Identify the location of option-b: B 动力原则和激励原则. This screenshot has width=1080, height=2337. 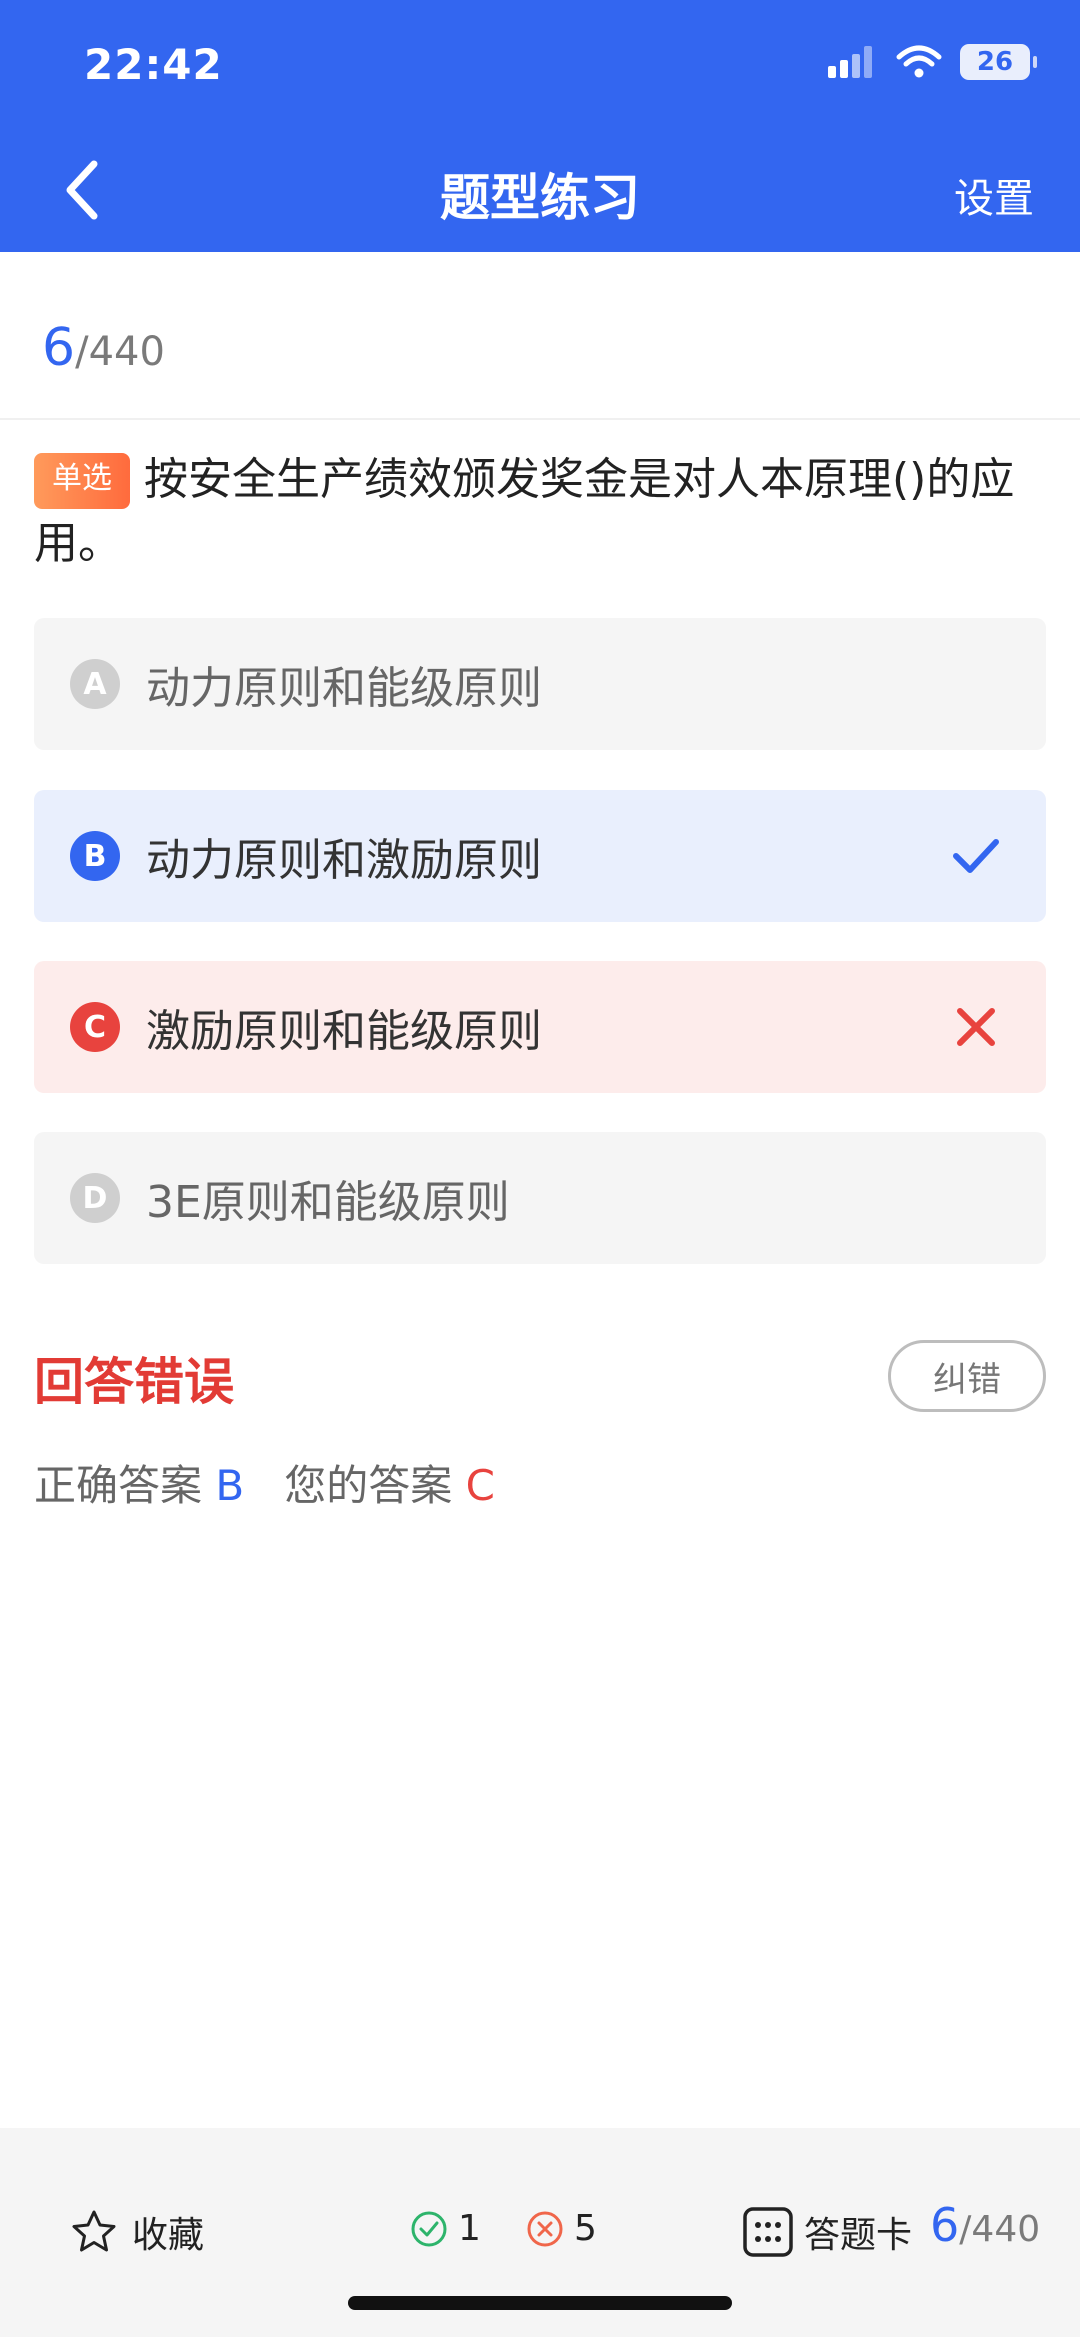
(540, 856).